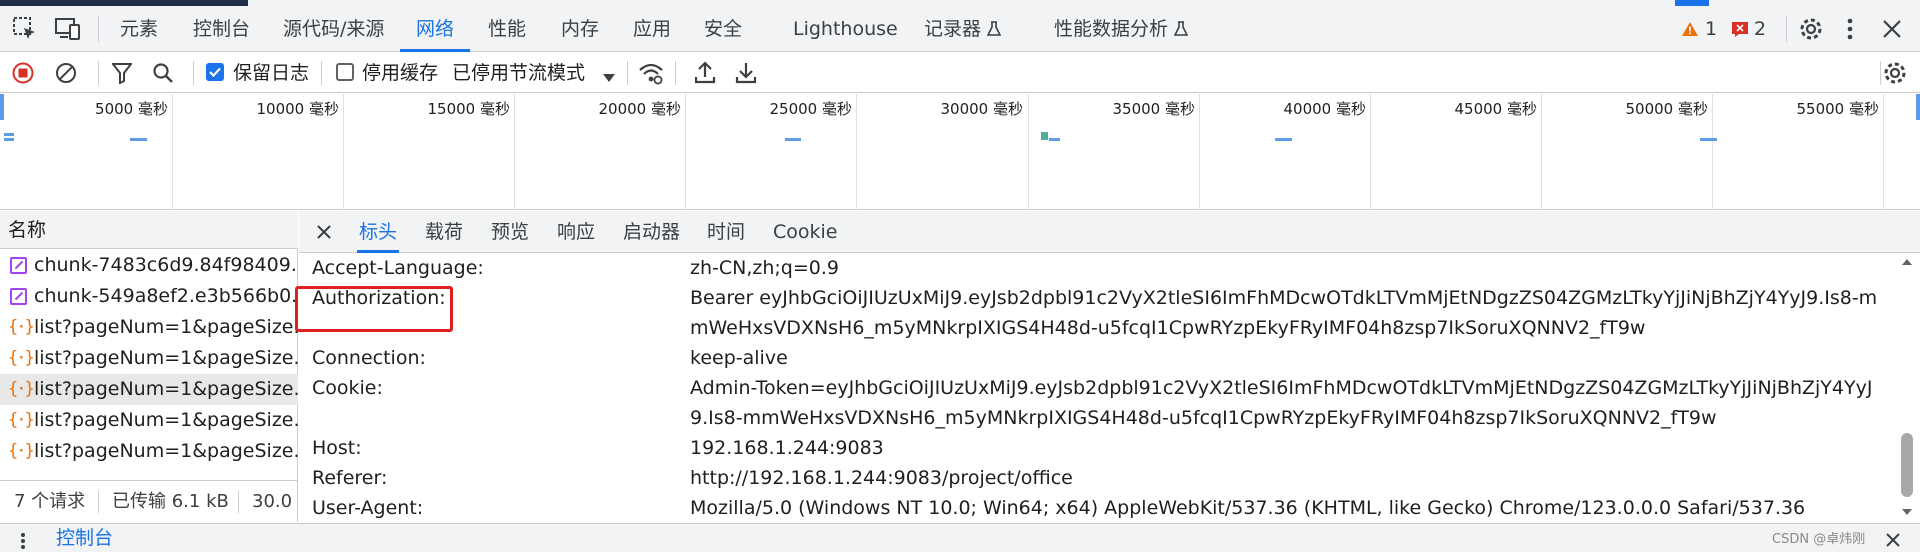 The height and width of the screenshot is (554, 1920). What do you see at coordinates (705, 75) in the screenshot?
I see `import-har-icon` at bounding box center [705, 75].